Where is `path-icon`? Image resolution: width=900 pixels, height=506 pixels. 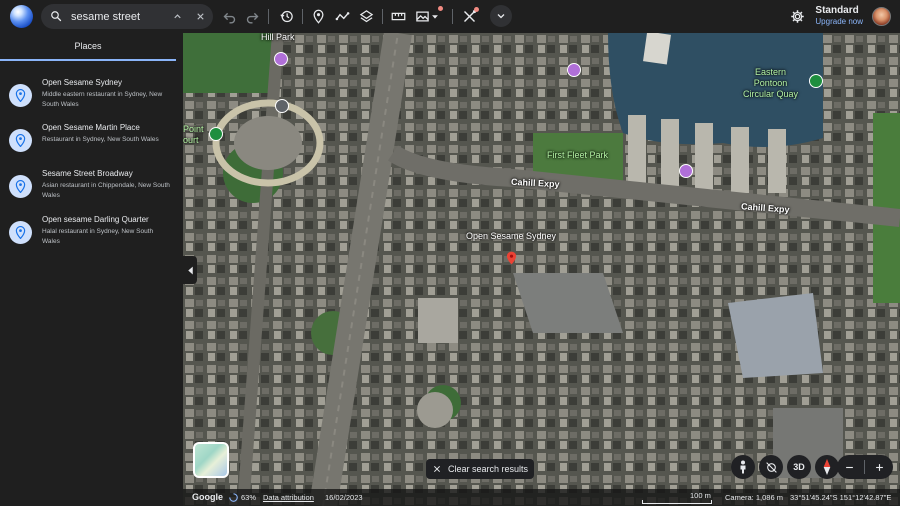 path-icon is located at coordinates (342, 16).